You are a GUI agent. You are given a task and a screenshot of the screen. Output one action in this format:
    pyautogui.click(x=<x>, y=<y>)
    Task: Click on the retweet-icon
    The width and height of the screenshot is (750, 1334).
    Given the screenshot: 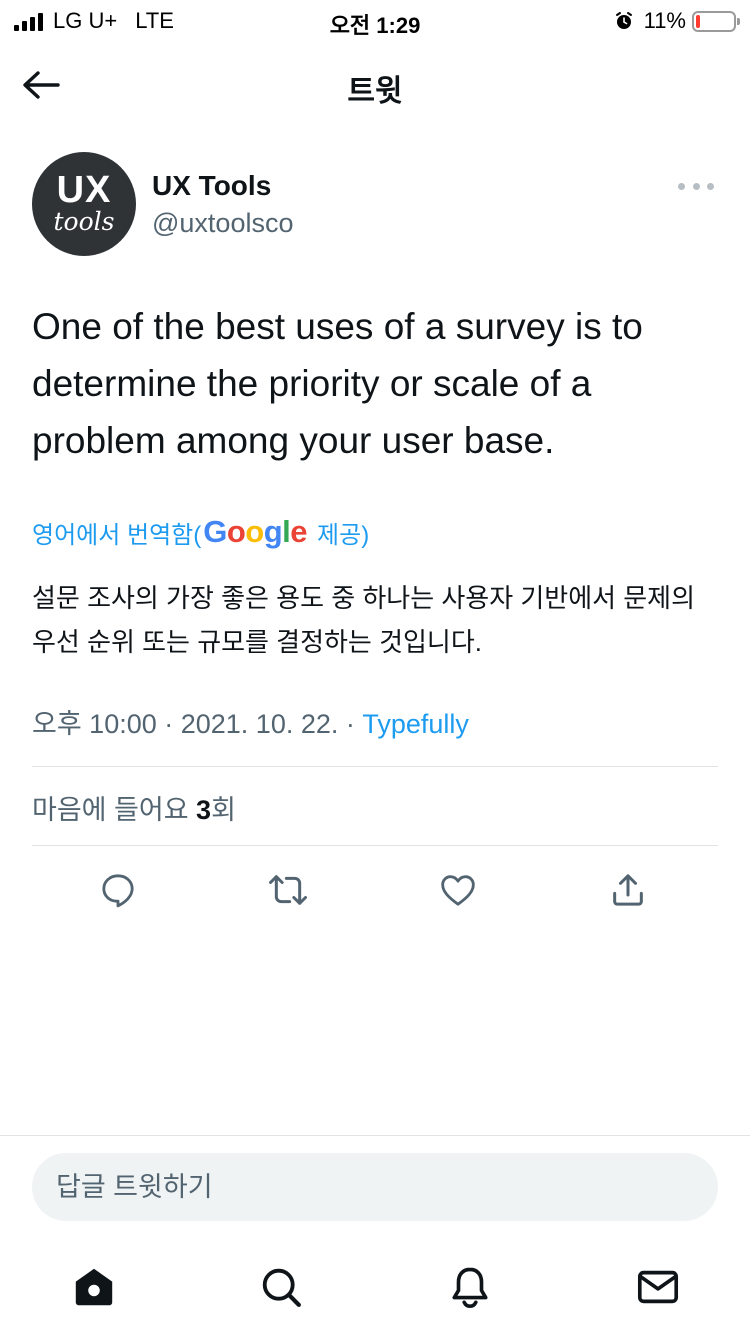 What is the action you would take?
    pyautogui.click(x=288, y=890)
    